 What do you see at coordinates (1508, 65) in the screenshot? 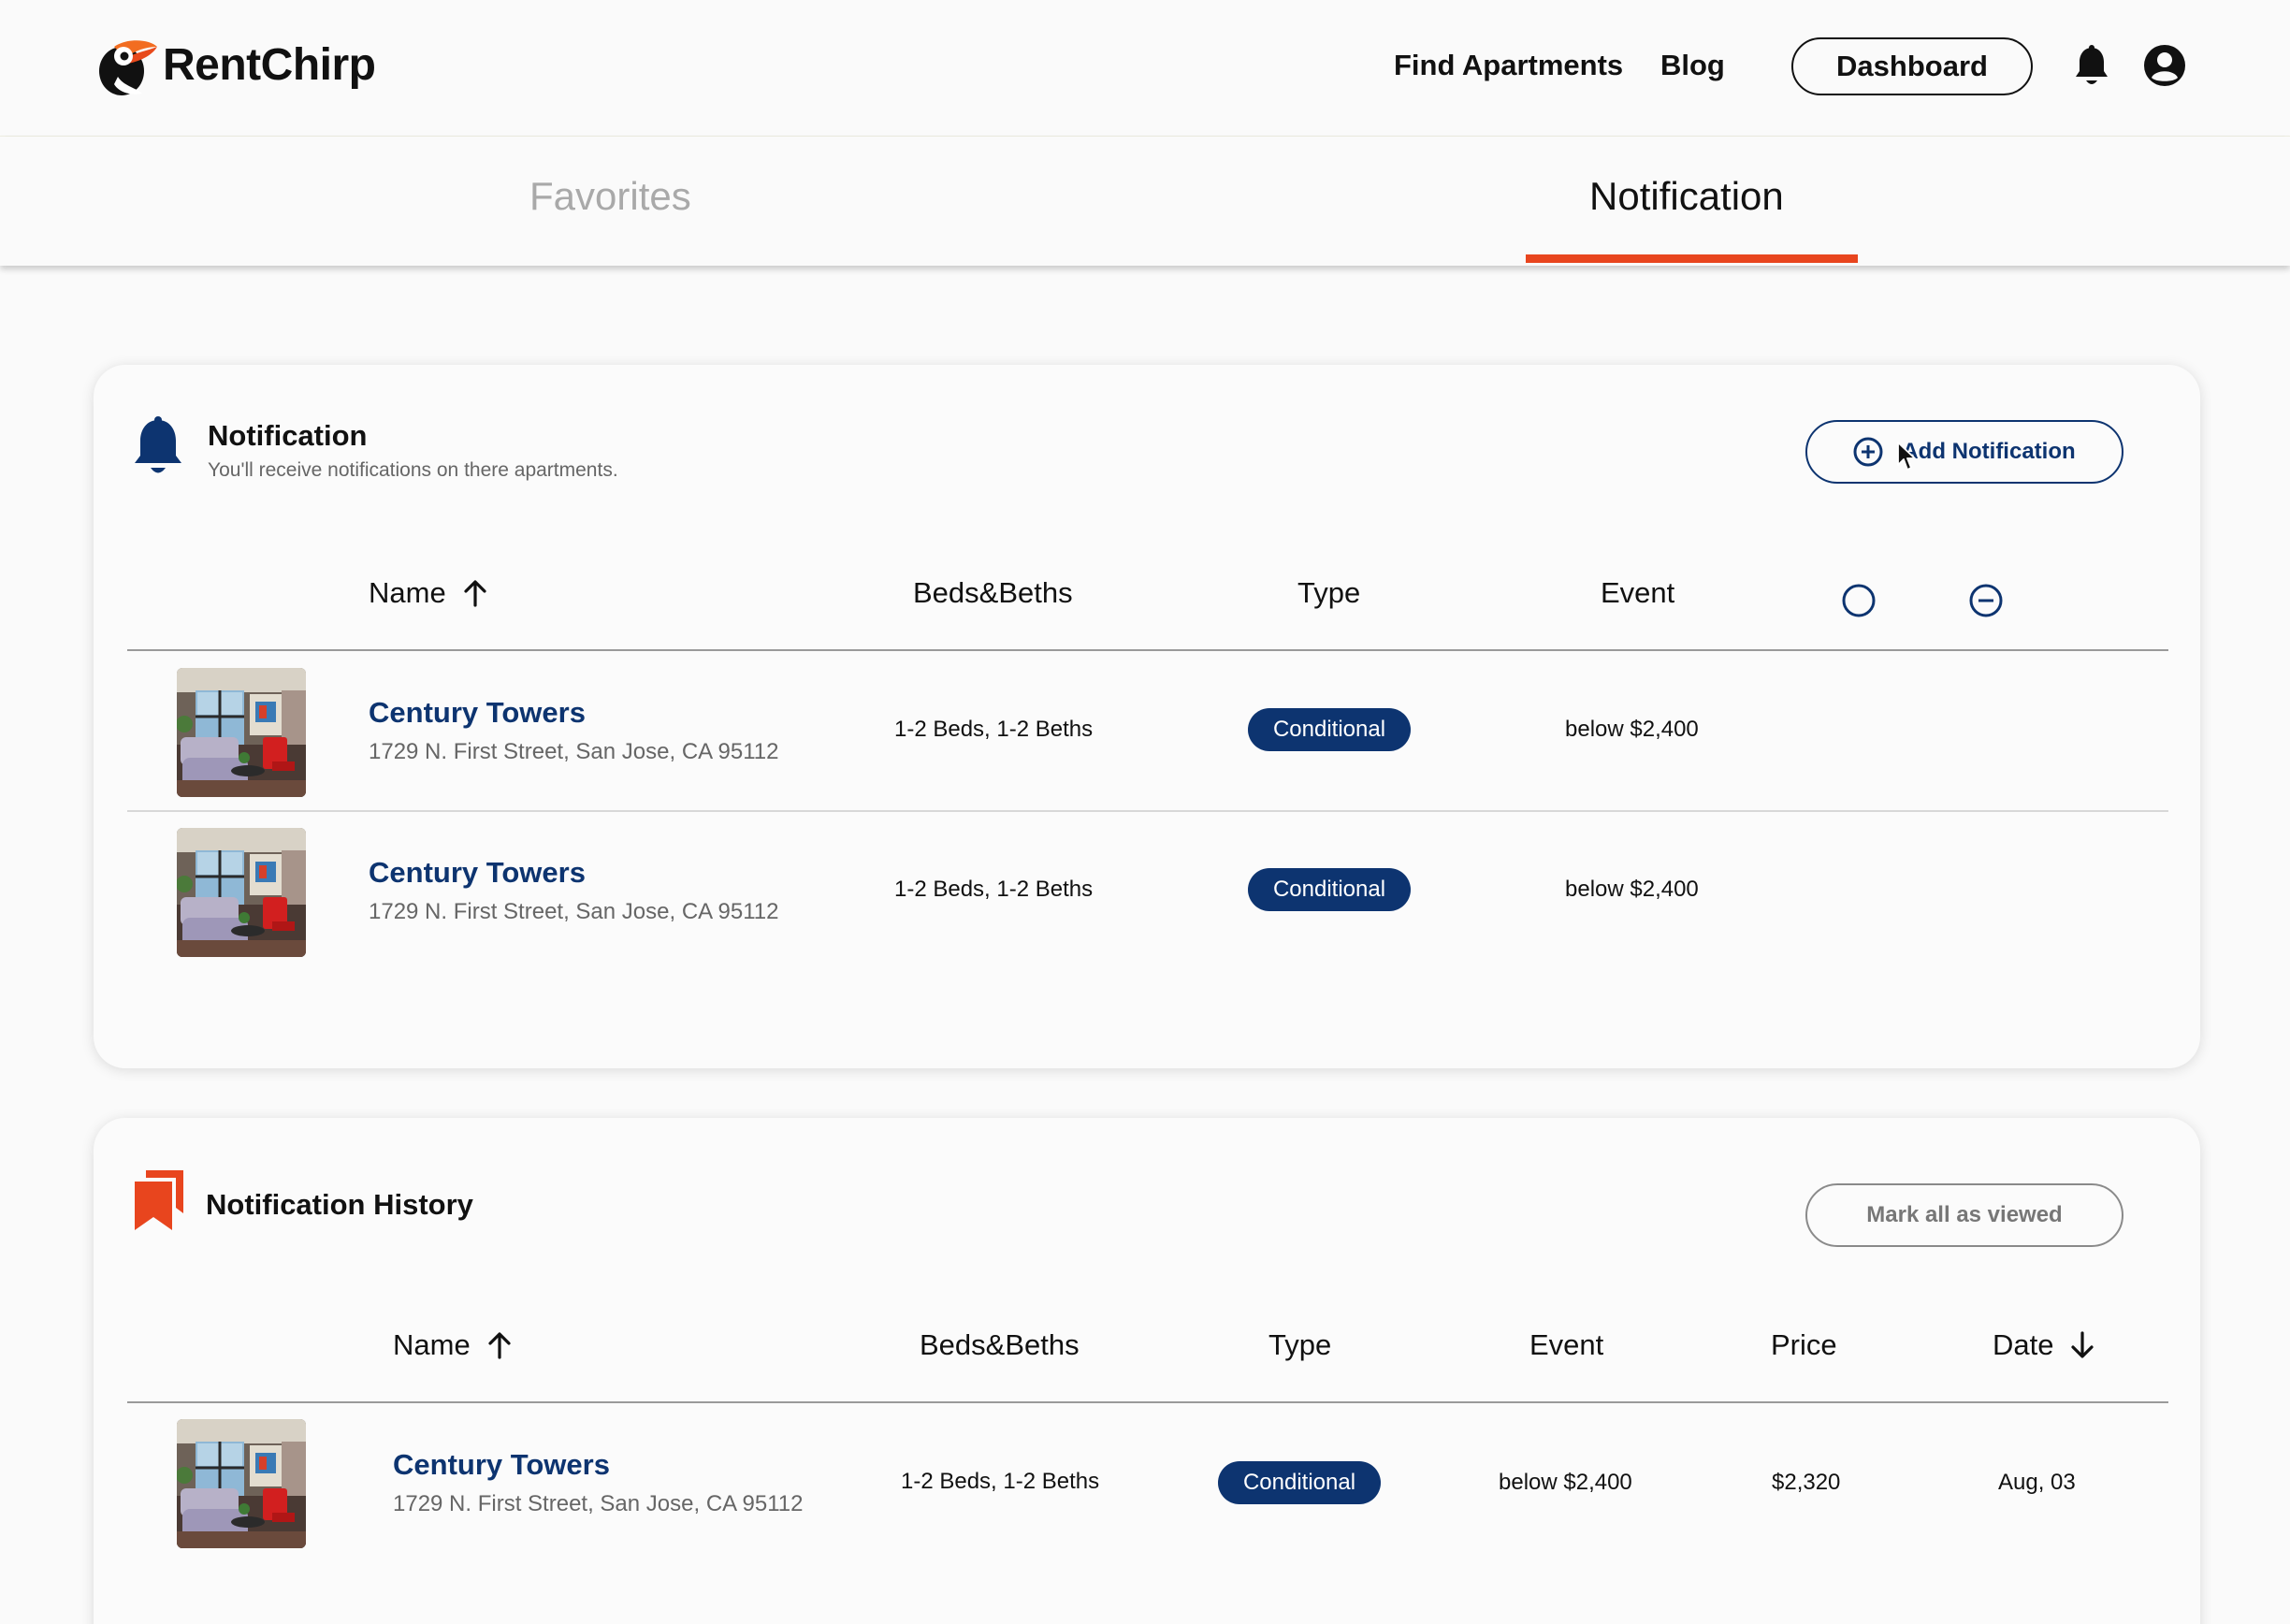
I see `nav-find-apartments: Find Apartments` at bounding box center [1508, 65].